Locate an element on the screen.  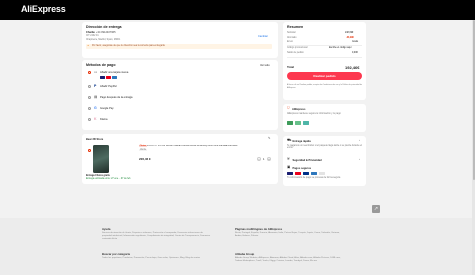
amex-icon is located at coordinates (114, 77).